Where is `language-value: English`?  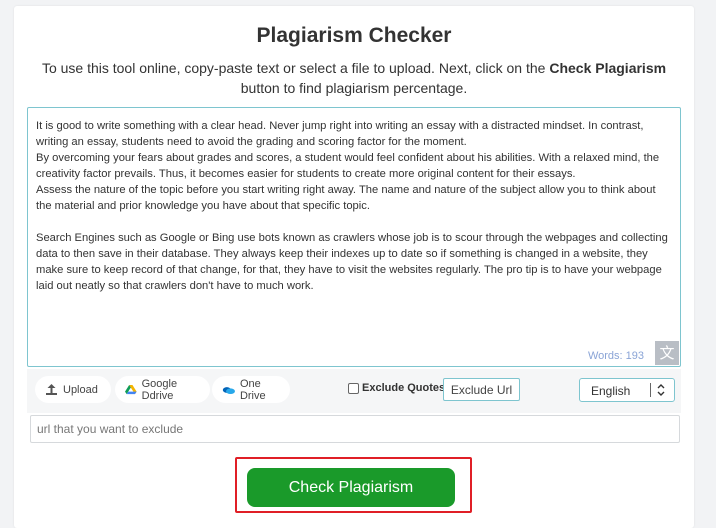
language-value: English is located at coordinates (611, 391).